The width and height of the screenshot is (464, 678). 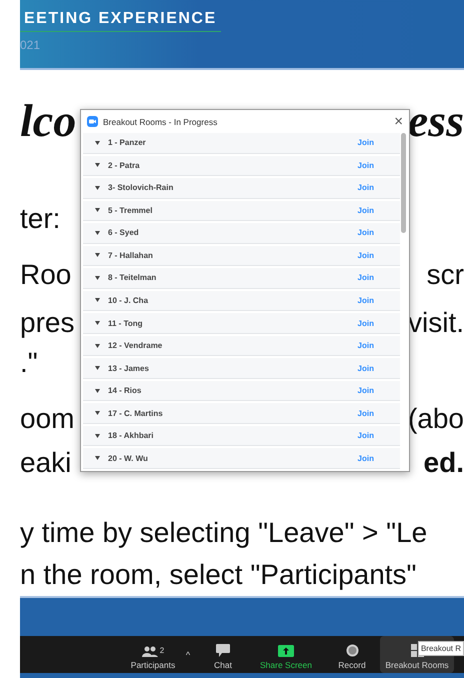 I want to click on dialog-title: Breakout Rooms - In Progress, so click(x=160, y=121).